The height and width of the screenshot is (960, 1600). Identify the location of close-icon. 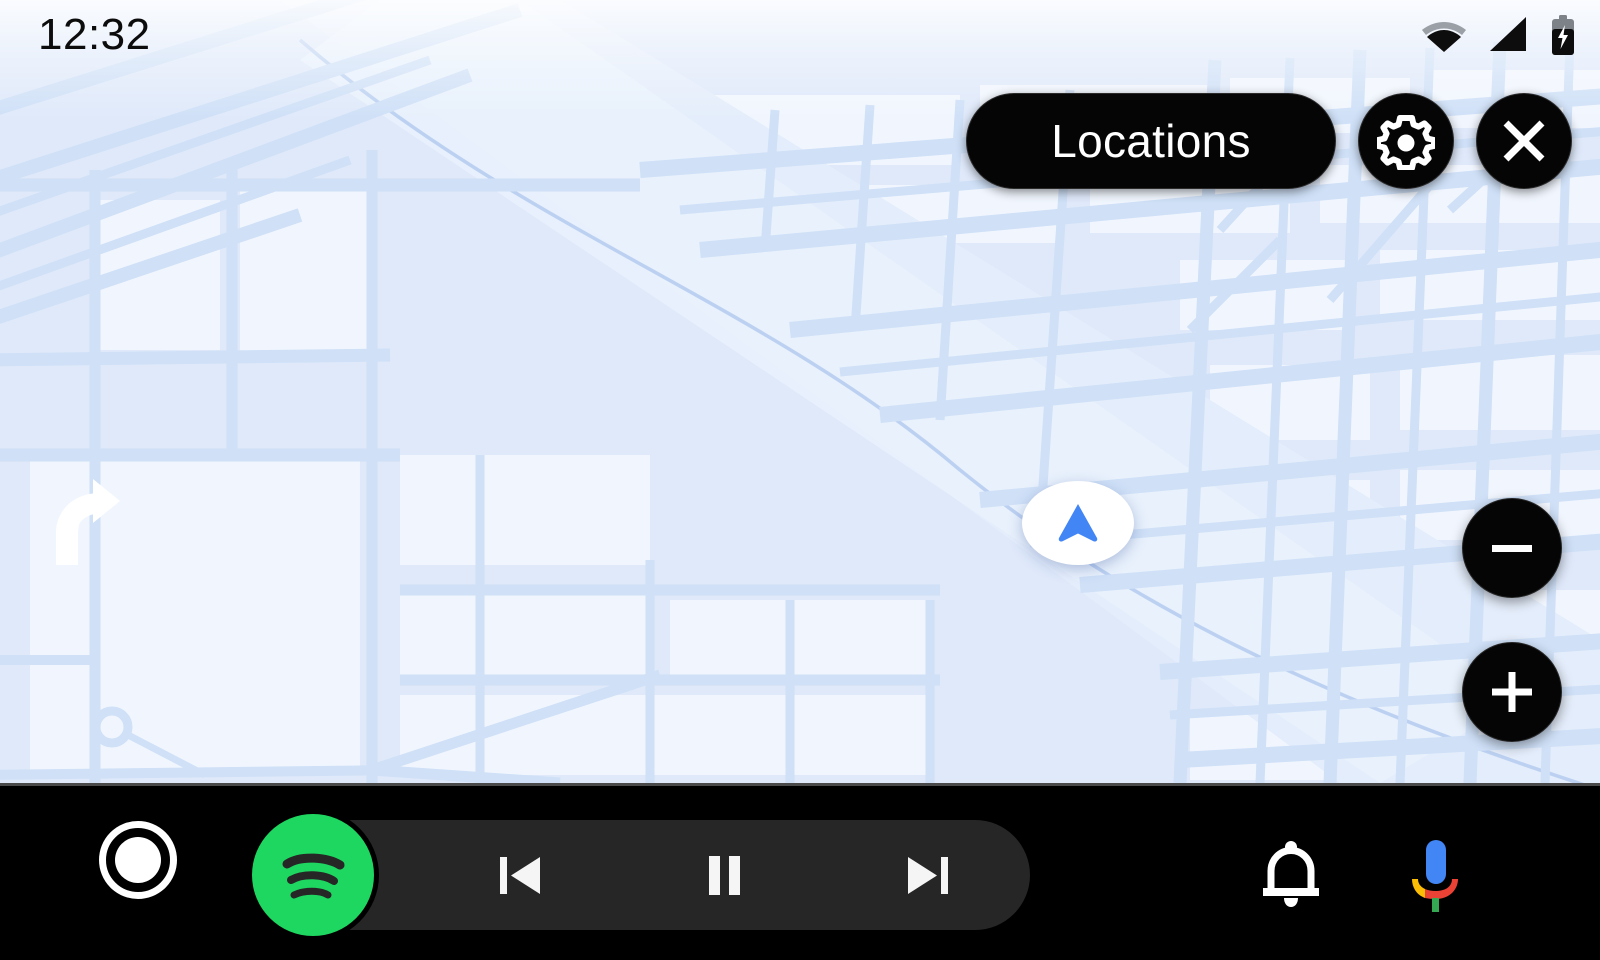
(1524, 141).